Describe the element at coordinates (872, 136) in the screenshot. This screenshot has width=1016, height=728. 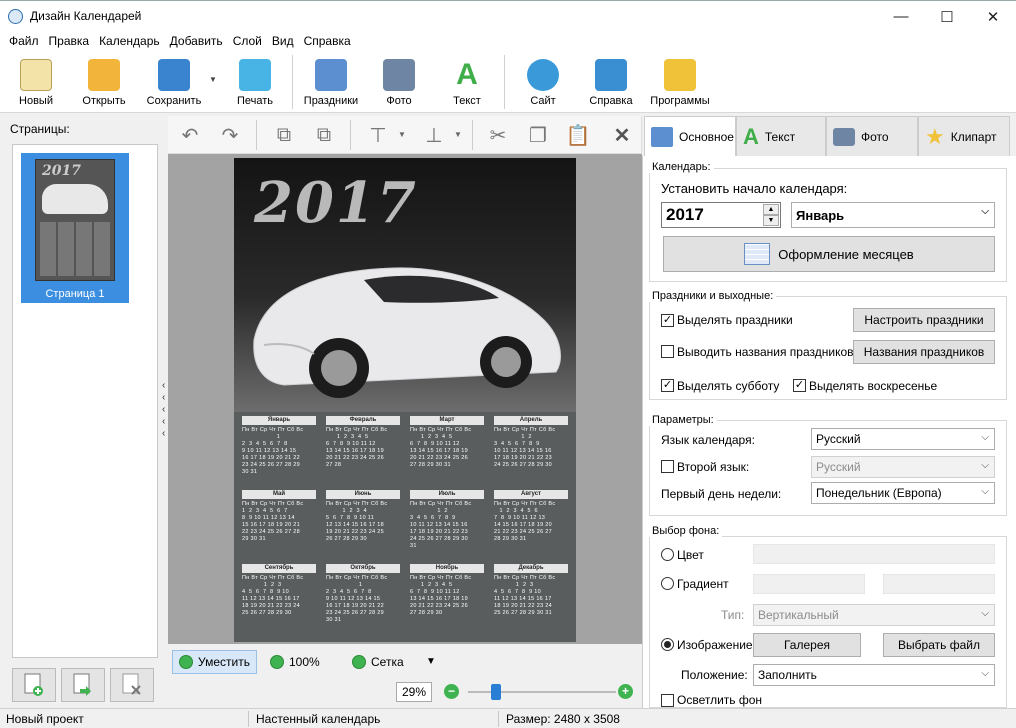
I see `tab-photo: Фото` at that location.